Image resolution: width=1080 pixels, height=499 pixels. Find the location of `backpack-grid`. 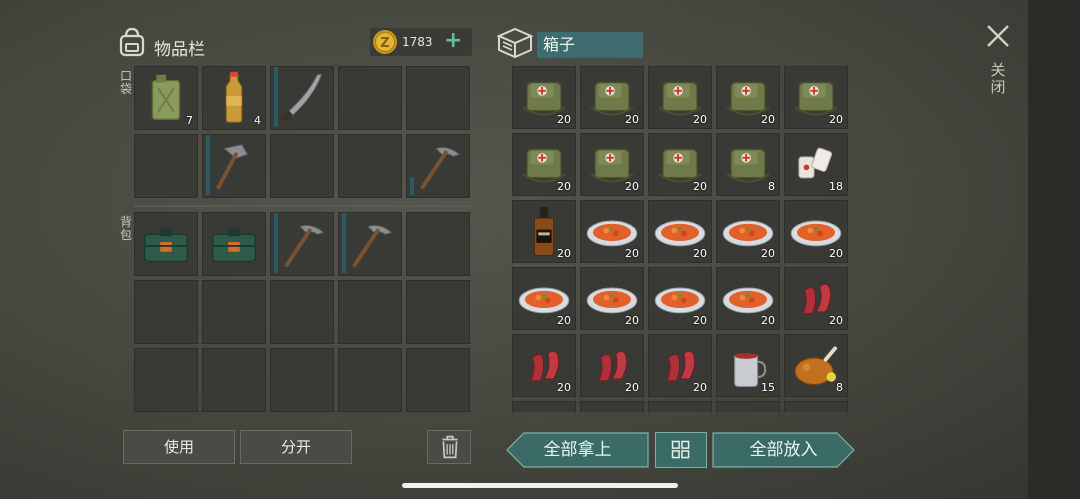

backpack-grid is located at coordinates (302, 312).